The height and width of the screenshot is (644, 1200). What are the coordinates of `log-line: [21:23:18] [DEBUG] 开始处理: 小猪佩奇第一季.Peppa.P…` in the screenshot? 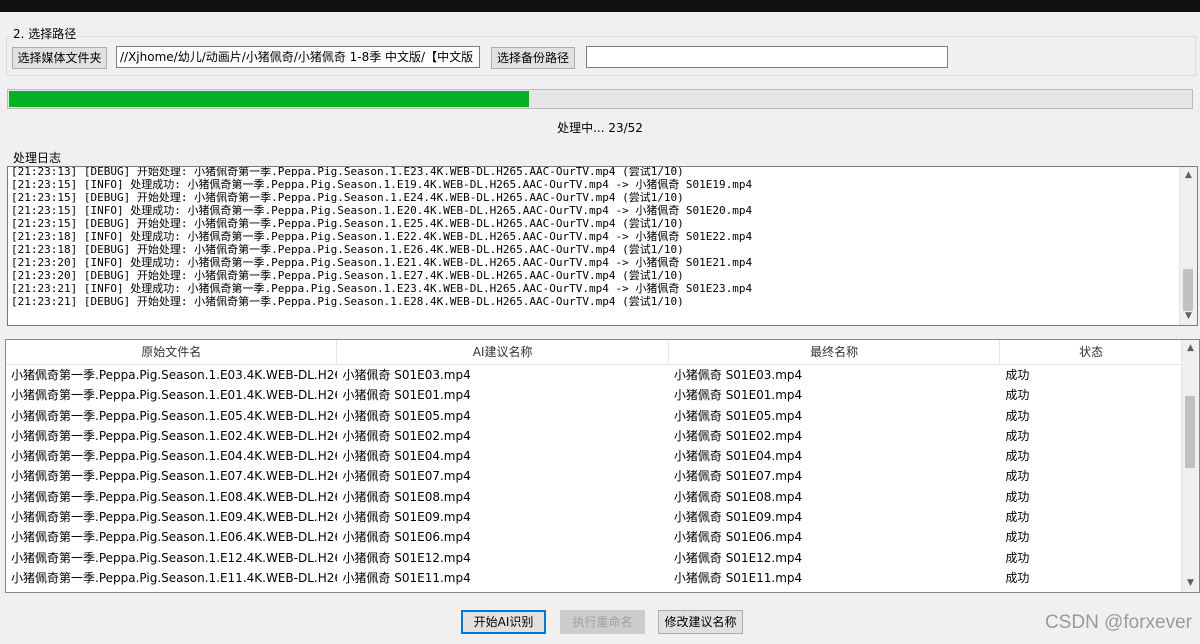 It's located at (347, 249).